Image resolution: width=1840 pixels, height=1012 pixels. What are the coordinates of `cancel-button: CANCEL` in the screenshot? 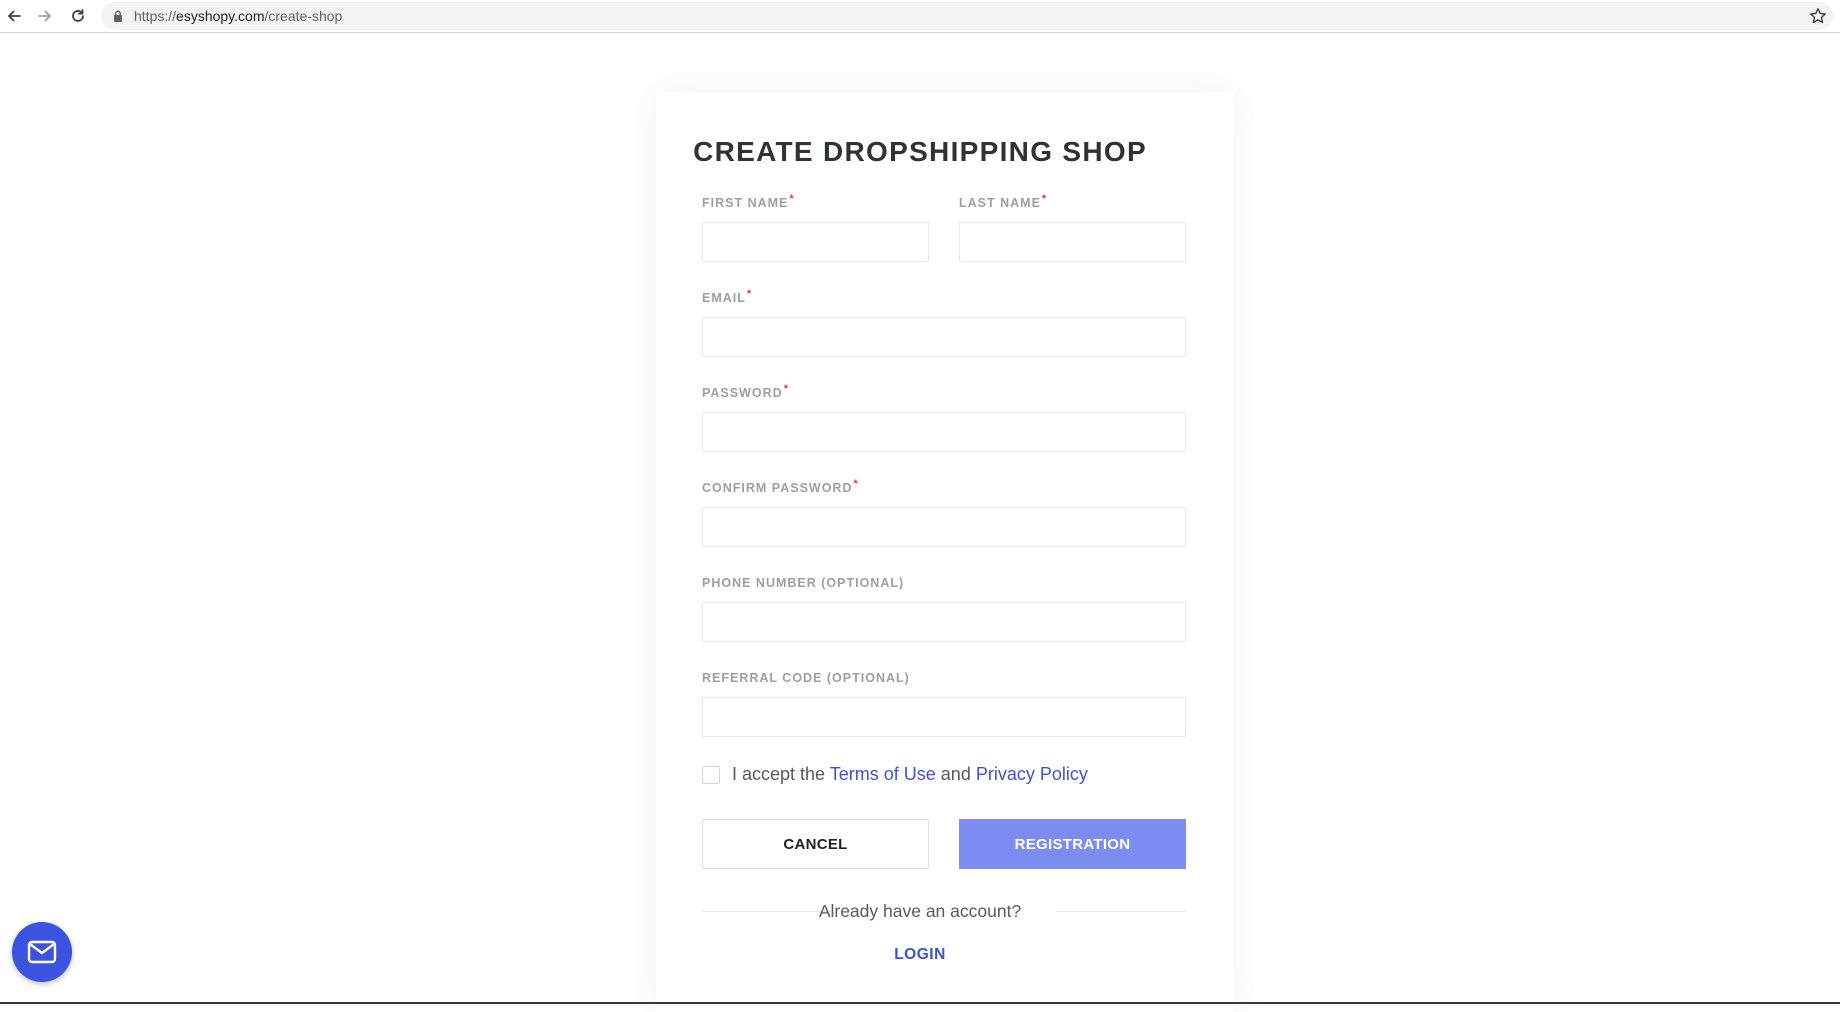 It's located at (815, 844).